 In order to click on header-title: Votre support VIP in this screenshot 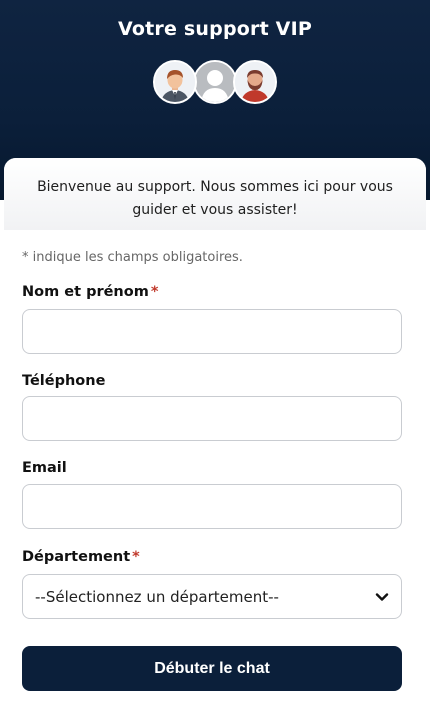, I will do `click(215, 29)`.